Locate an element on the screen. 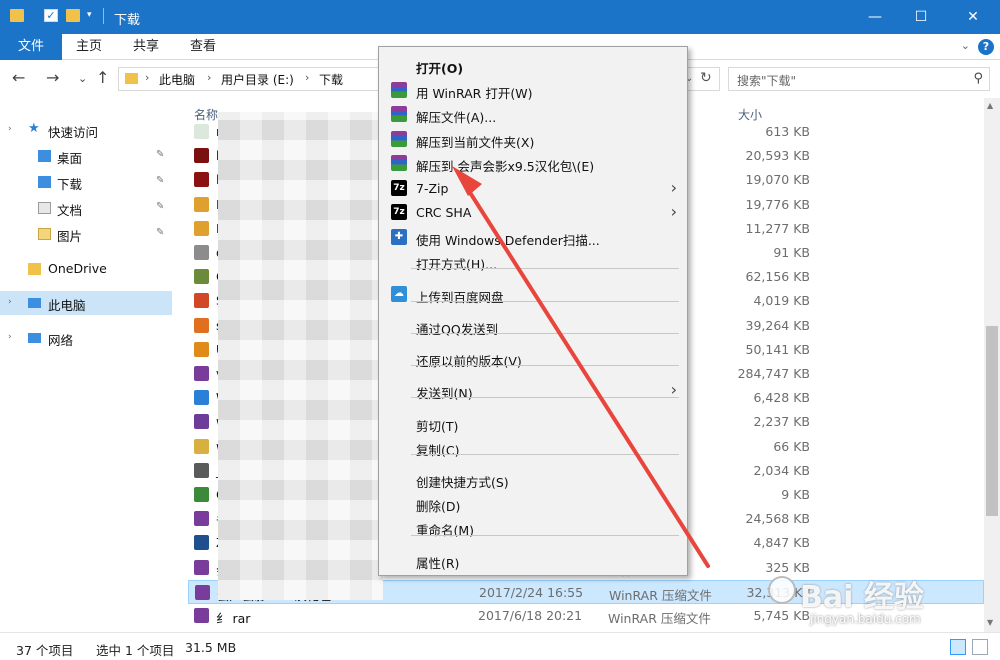 Image resolution: width=1000 pixels, height=660 pixels. scroll-up-icon: ▲ is located at coordinates (990, 105).